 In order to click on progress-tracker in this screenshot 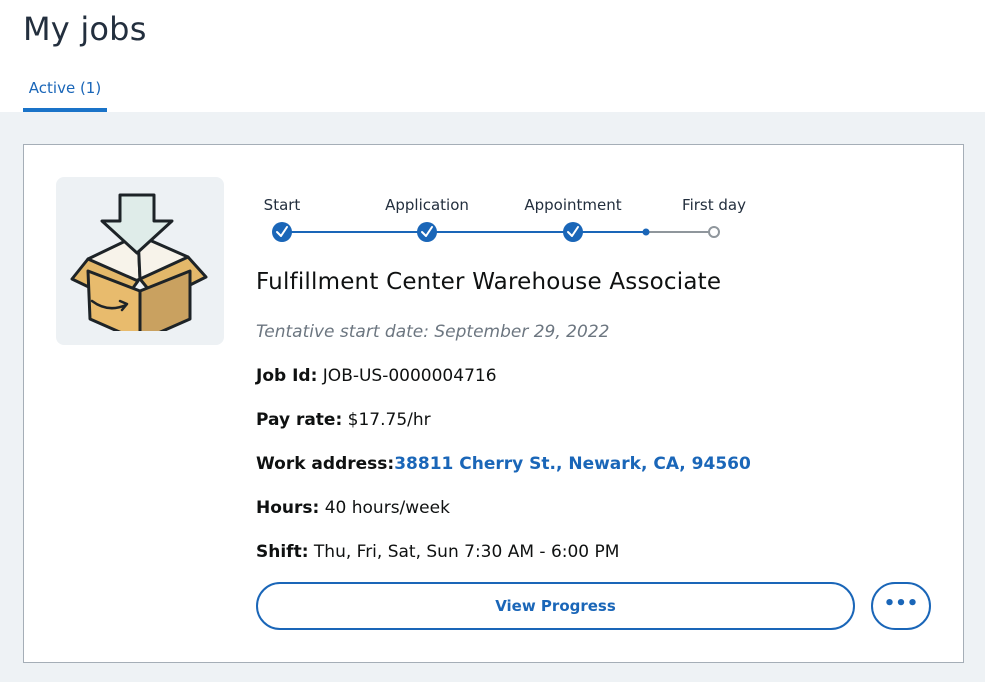, I will do `click(496, 232)`.